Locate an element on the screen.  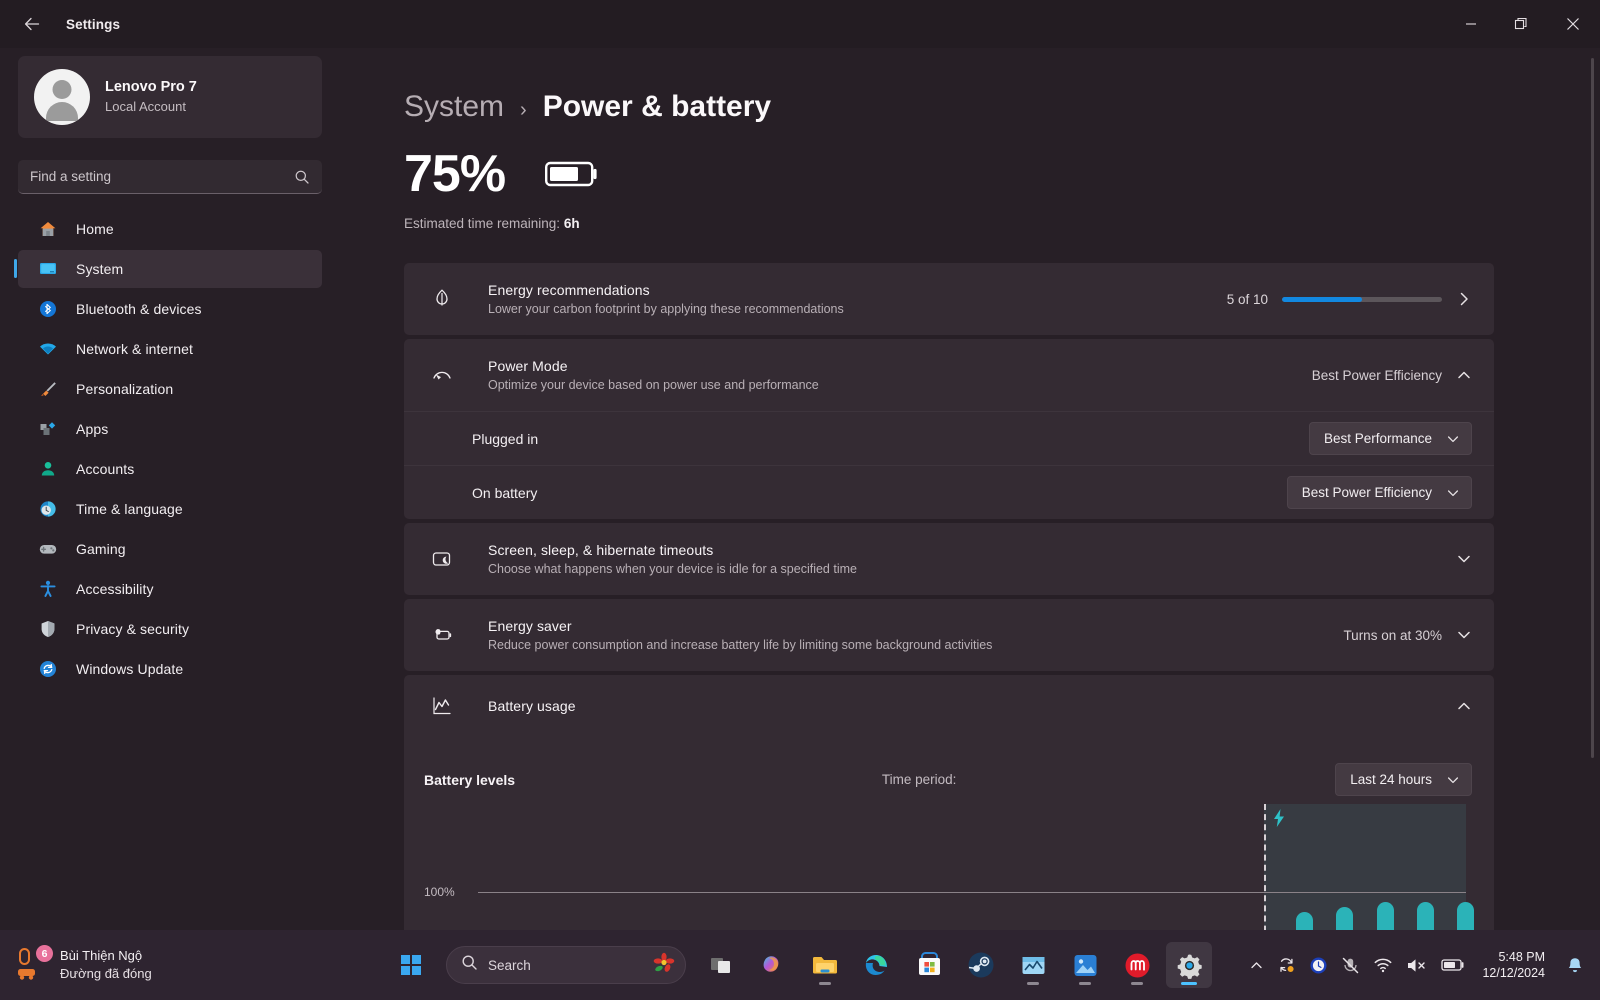
onedrive-sync-icon is located at coordinates (1286, 965).